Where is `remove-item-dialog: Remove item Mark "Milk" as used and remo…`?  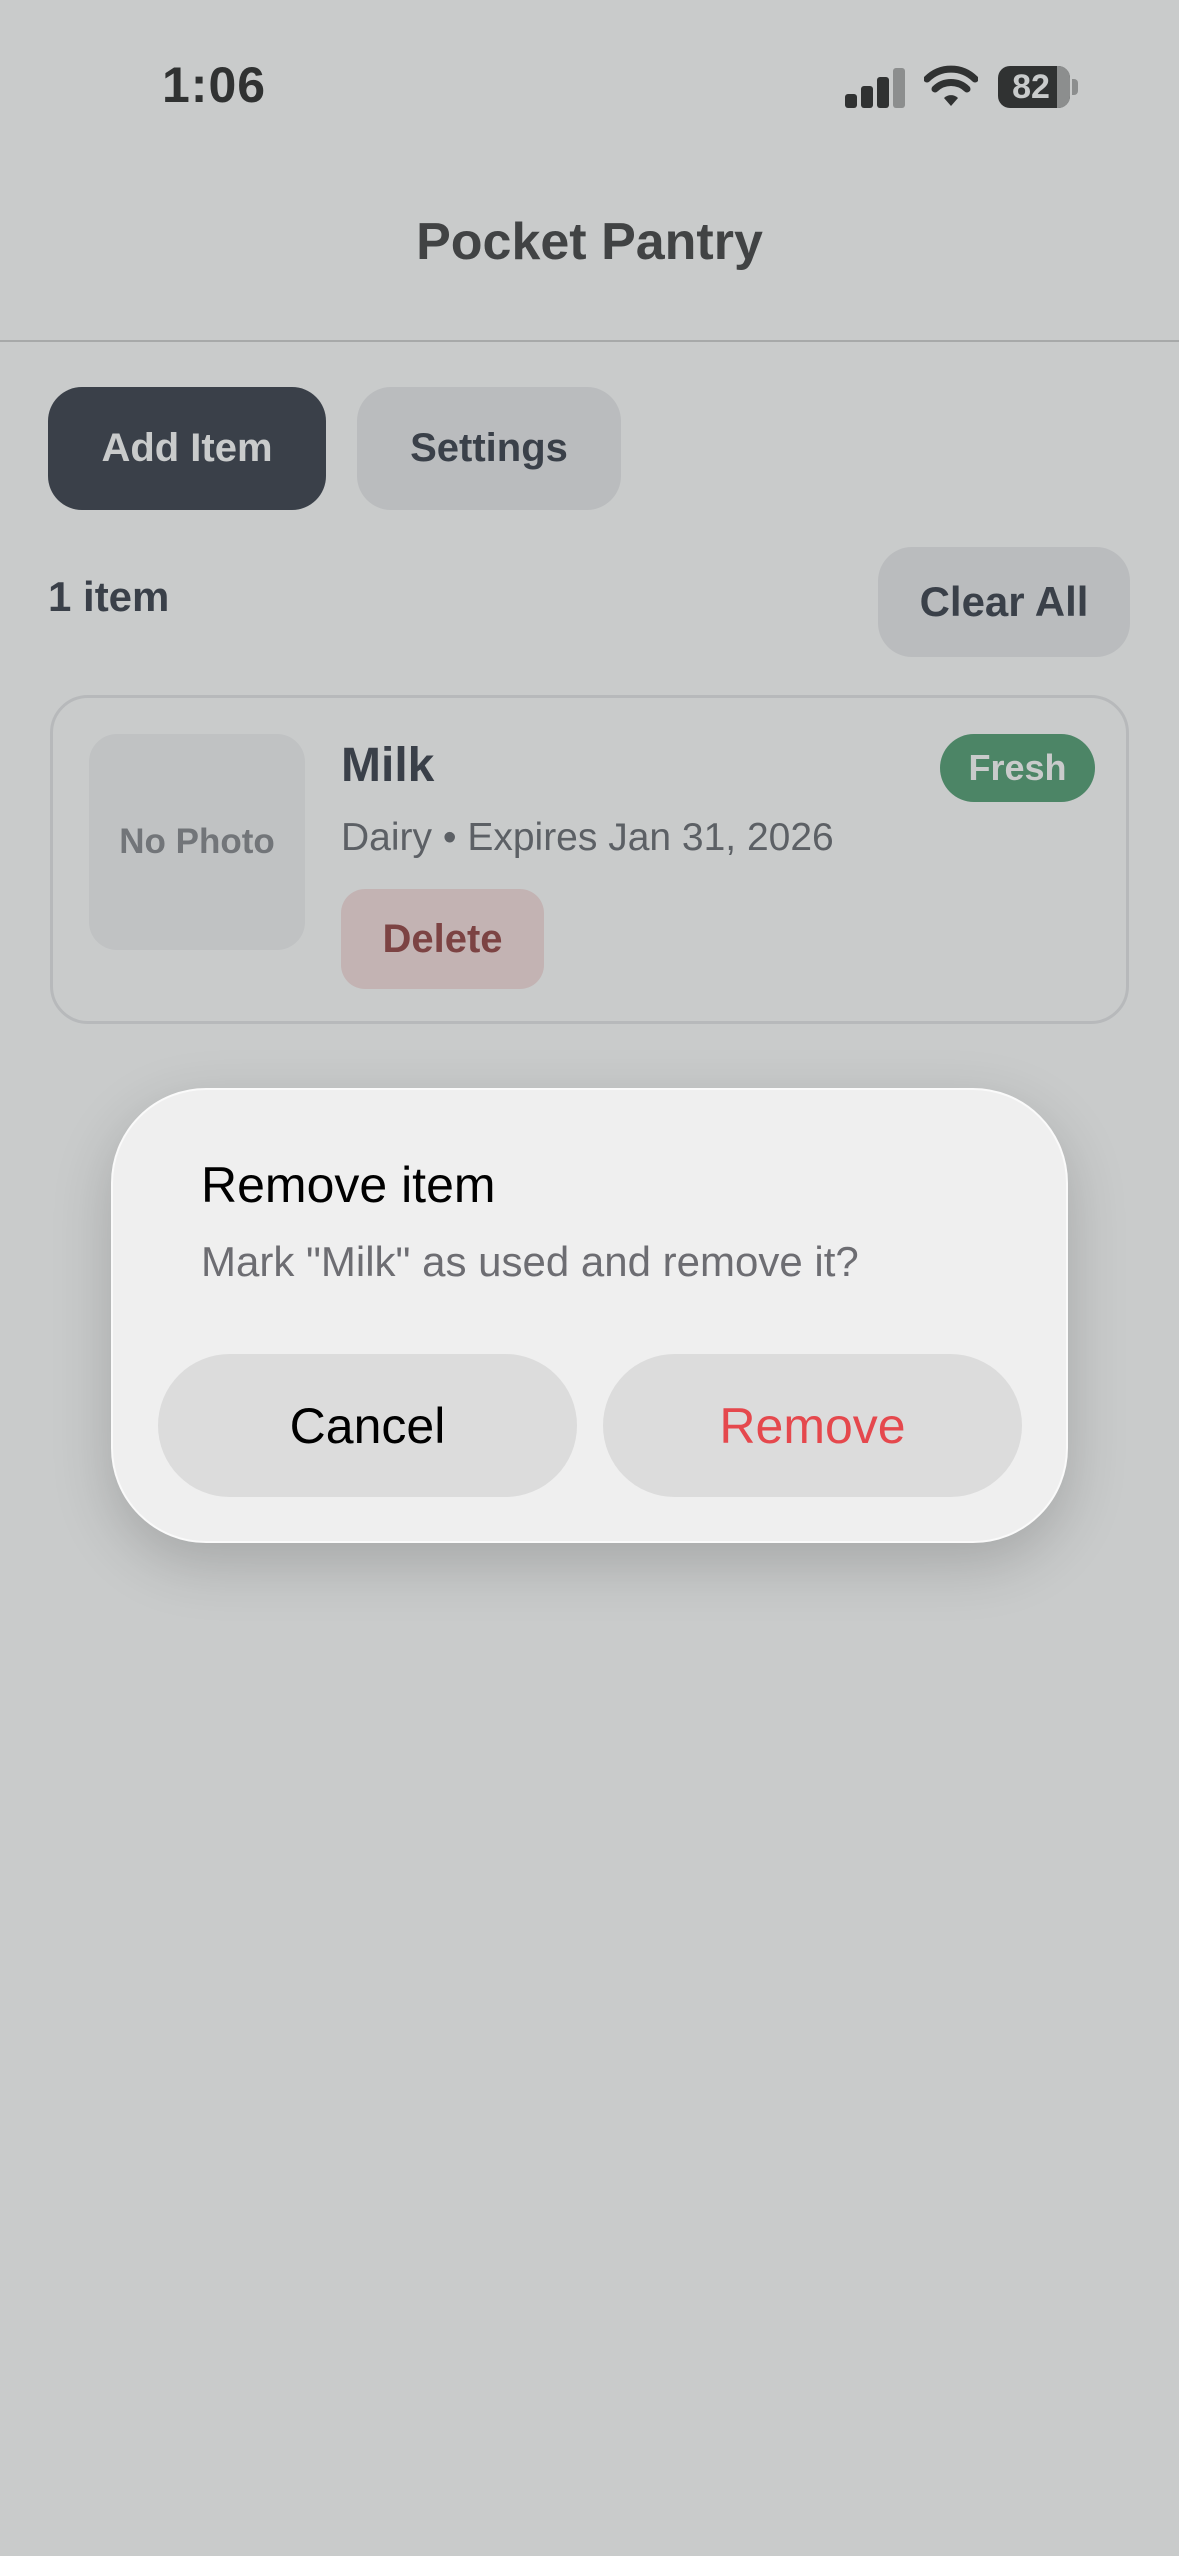
remove-item-dialog: Remove item Mark "Milk" as used and remo… is located at coordinates (589, 1315).